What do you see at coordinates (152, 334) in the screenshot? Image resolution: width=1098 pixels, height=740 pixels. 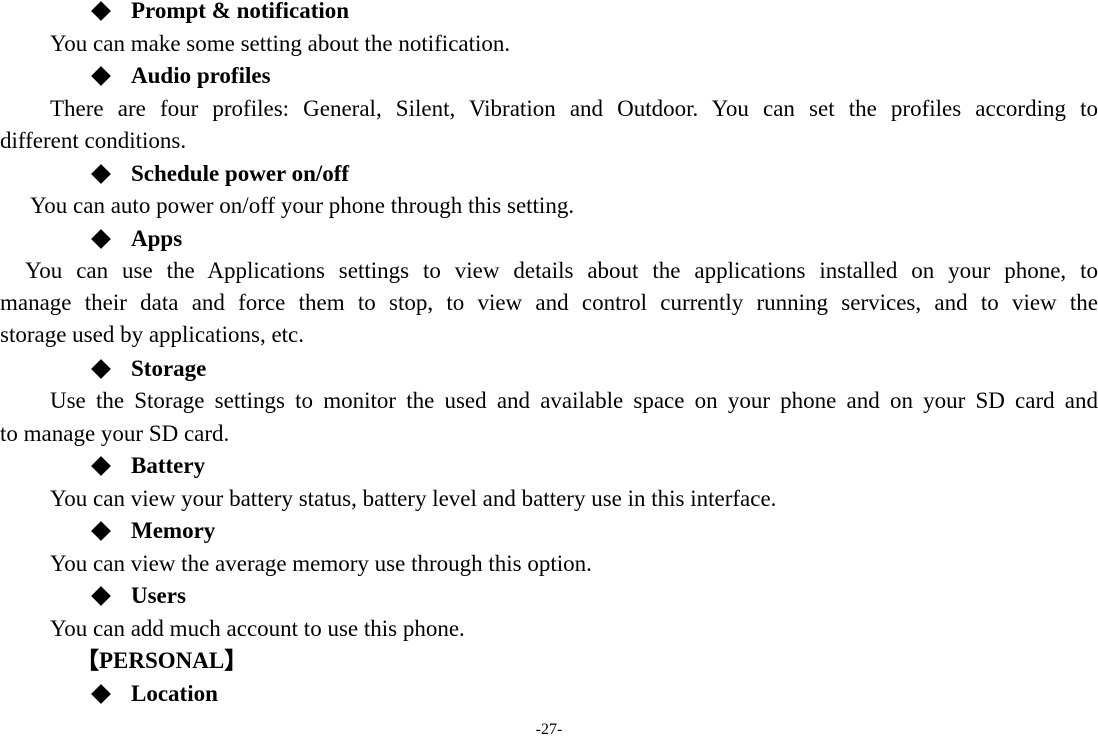 I see `section-body-apps-line-3: storage used by applications, etc.` at bounding box center [152, 334].